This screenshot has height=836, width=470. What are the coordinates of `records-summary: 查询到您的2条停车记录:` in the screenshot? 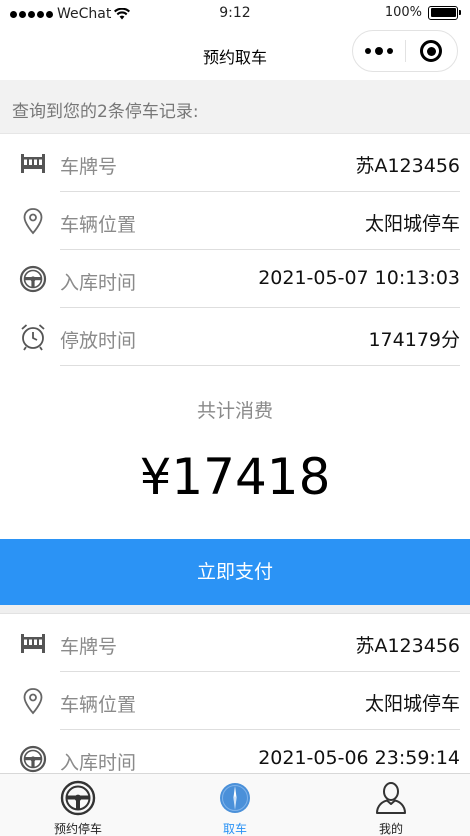 It's located at (235, 107).